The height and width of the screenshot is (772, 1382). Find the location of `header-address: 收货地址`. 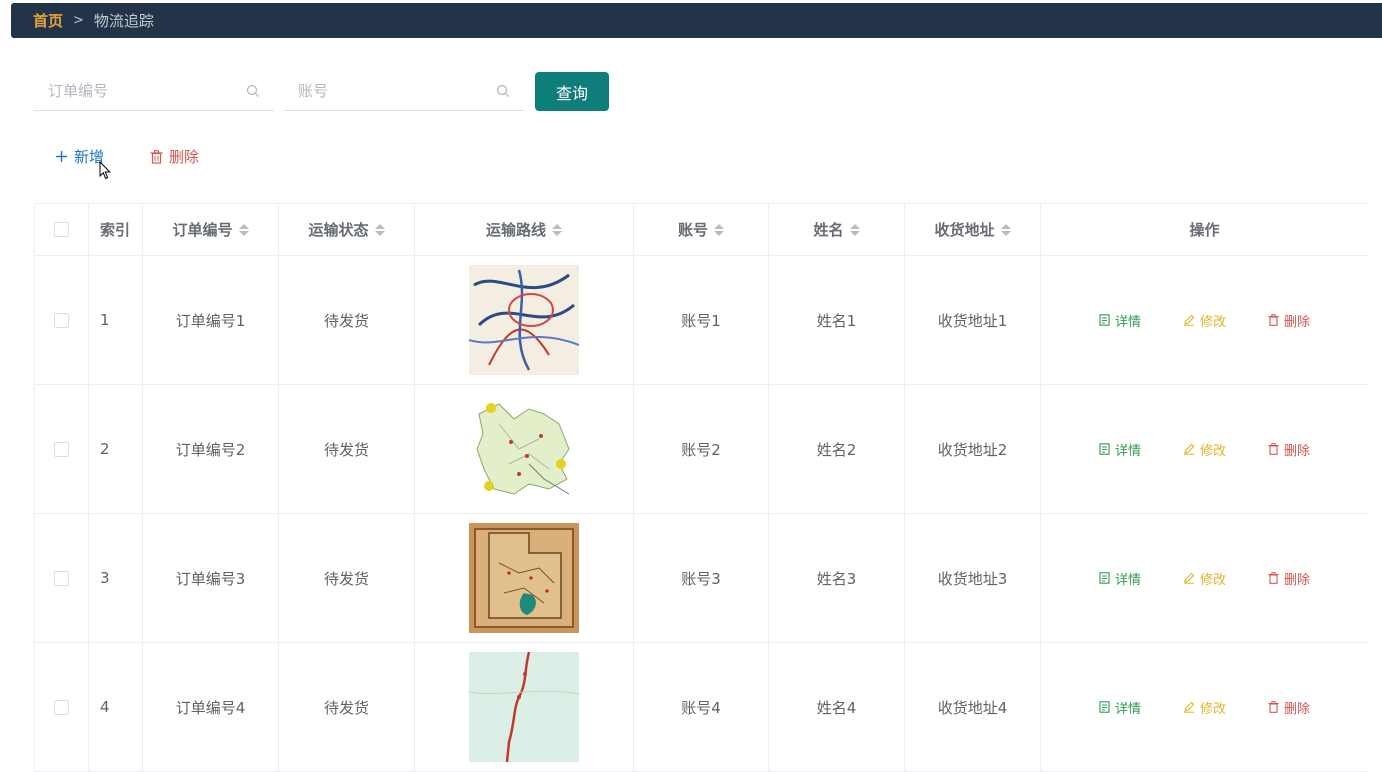

header-address: 收货地址 is located at coordinates (973, 229).